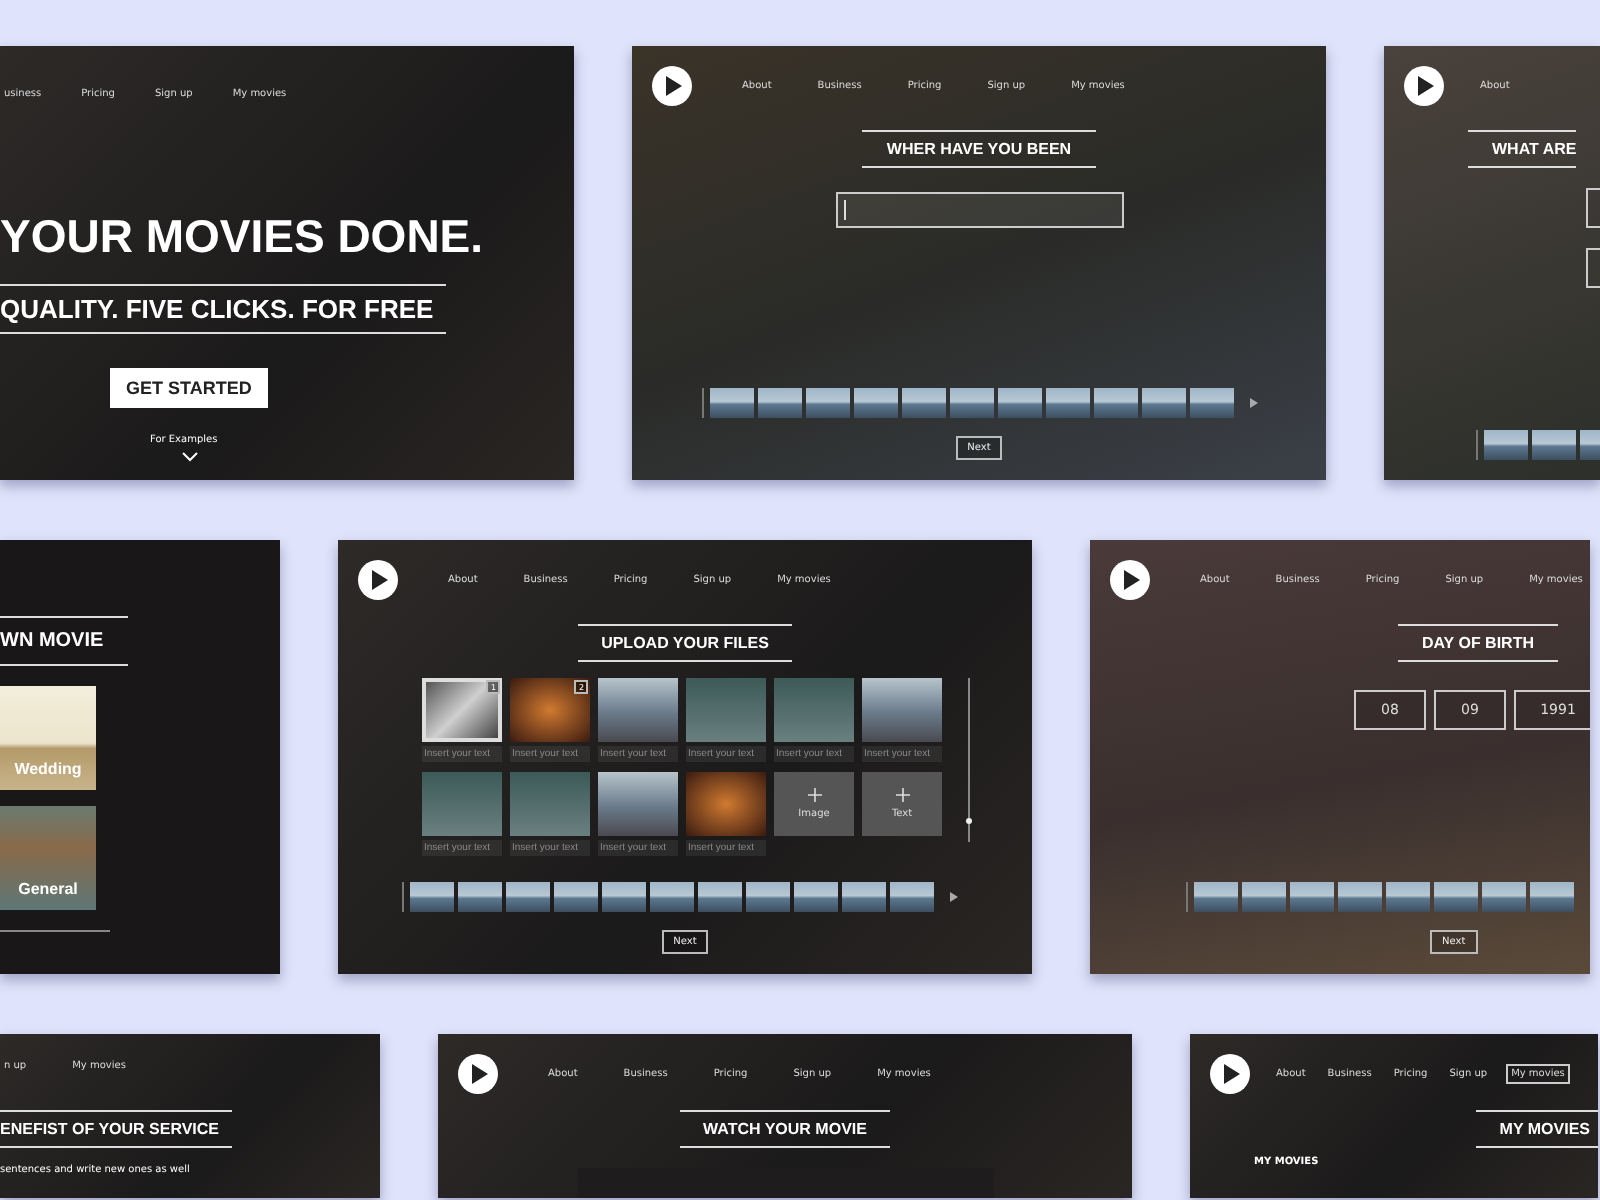  What do you see at coordinates (979, 149) in the screenshot?
I see `section-title: WHER HAVE YOU BEEN` at bounding box center [979, 149].